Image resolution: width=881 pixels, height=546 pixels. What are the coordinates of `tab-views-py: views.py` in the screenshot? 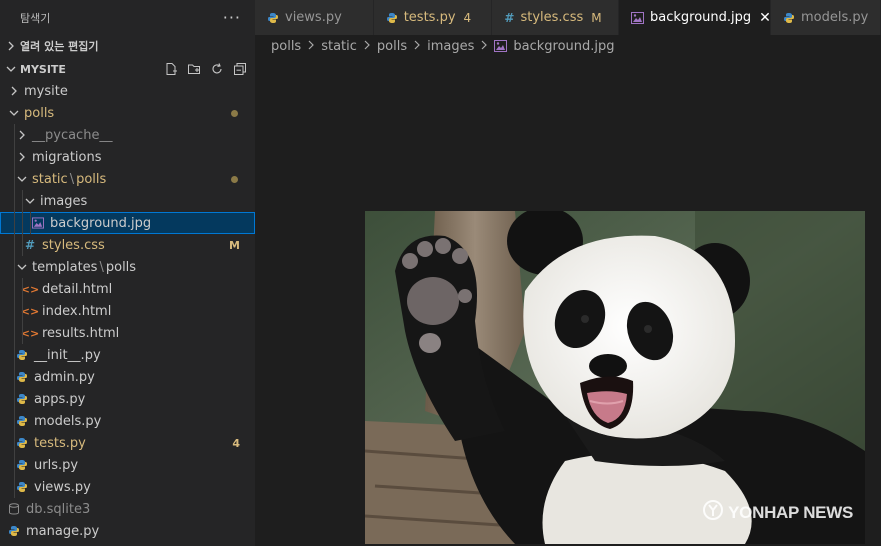 It's located at (314, 17).